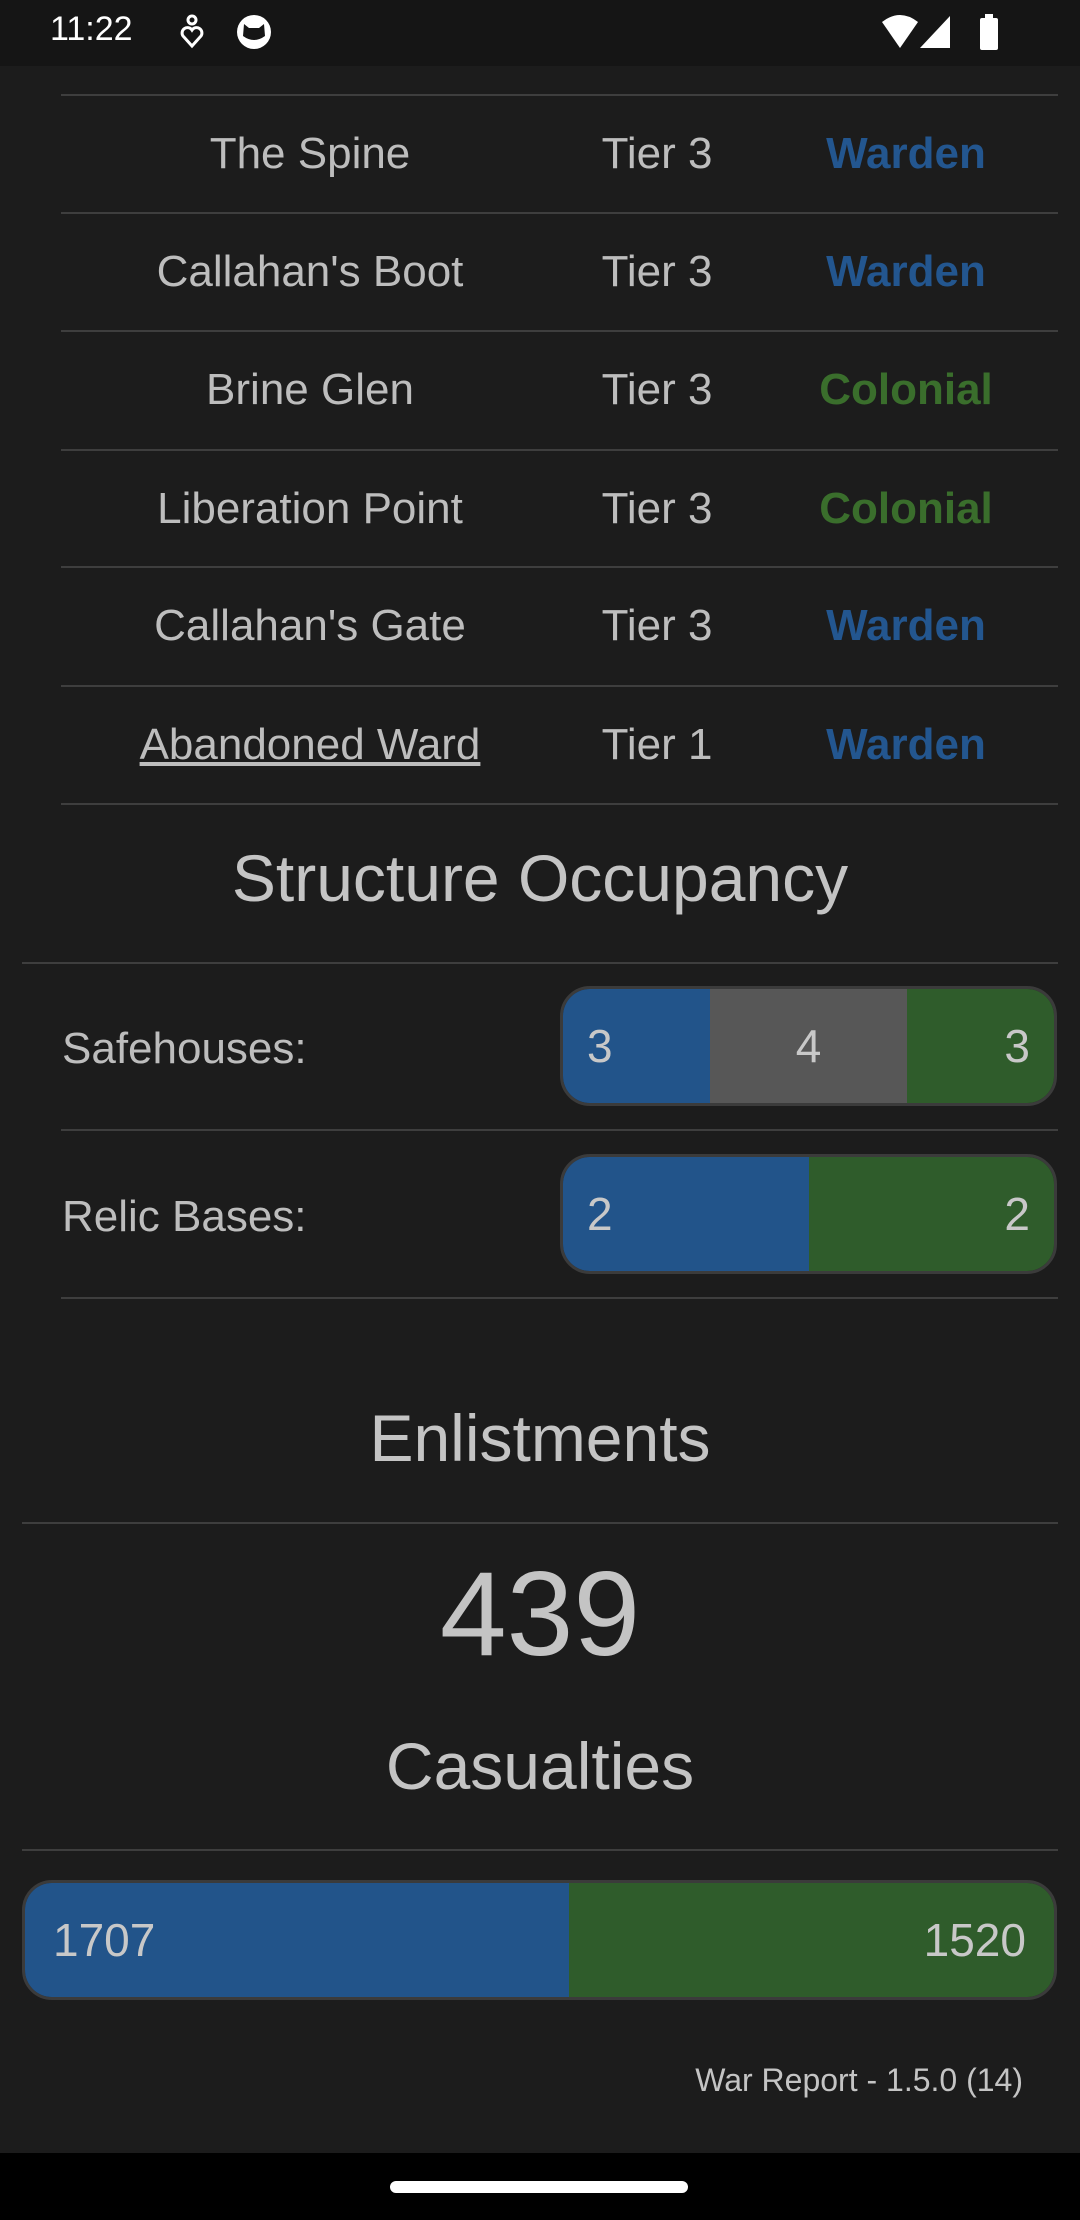 Image resolution: width=1080 pixels, height=2220 pixels. What do you see at coordinates (184, 1048) in the screenshot?
I see `safehouses-label: Safehouses:` at bounding box center [184, 1048].